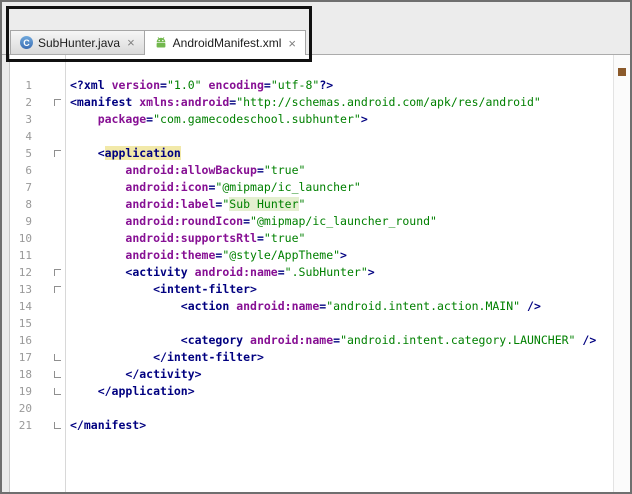 This screenshot has height=494, width=632. Describe the element at coordinates (26, 42) in the screenshot. I see `java-class-icon: C` at that location.